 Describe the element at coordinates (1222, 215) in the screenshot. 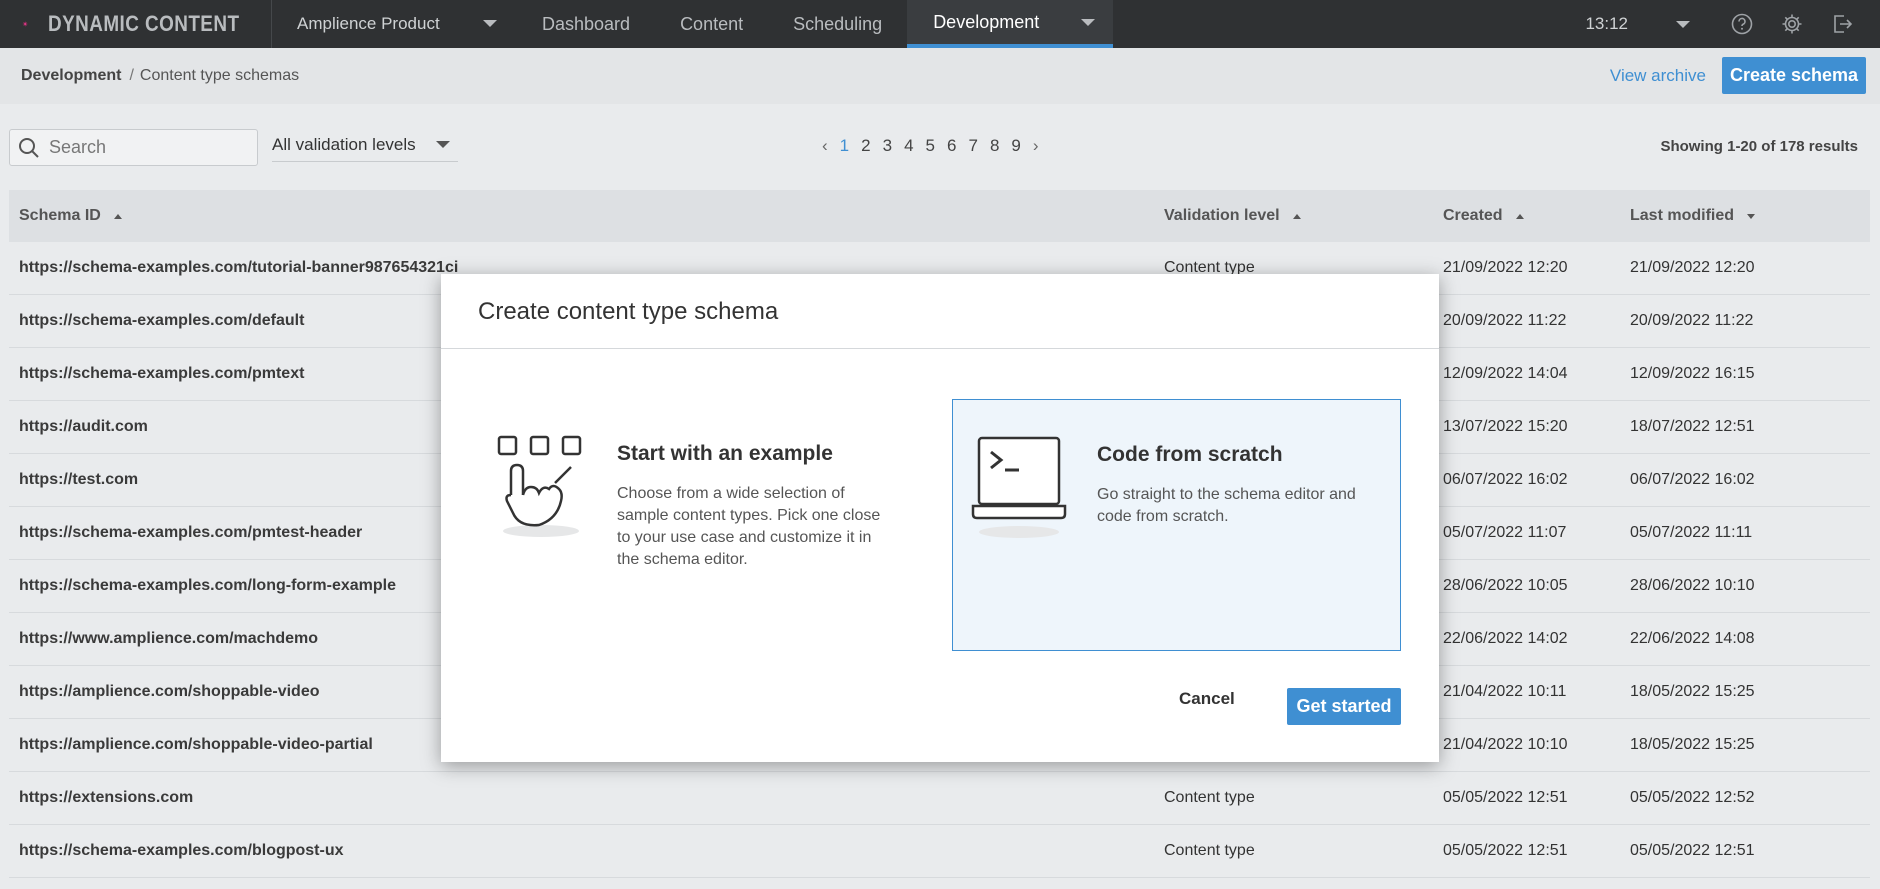

I see `column-header-label: Validation level` at that location.